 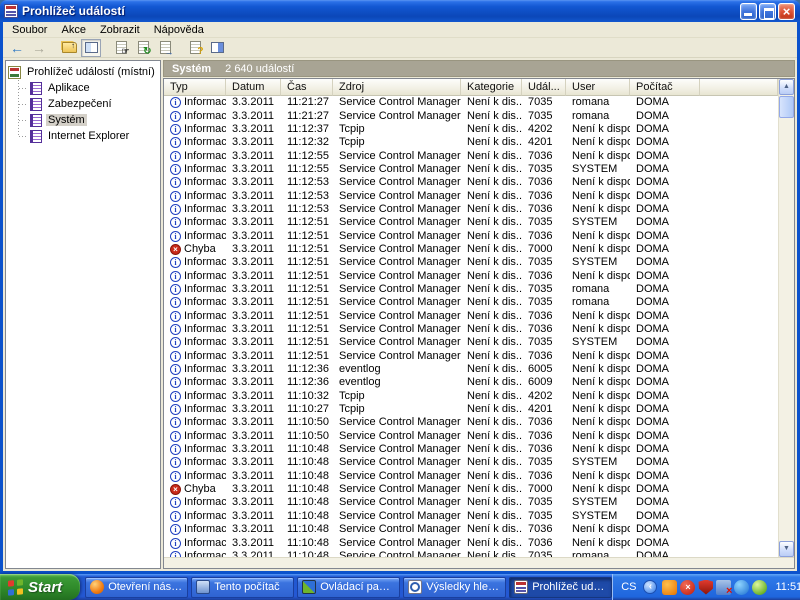 What do you see at coordinates (650, 587) in the screenshot?
I see `chevron-left-icon: ‹` at bounding box center [650, 587].